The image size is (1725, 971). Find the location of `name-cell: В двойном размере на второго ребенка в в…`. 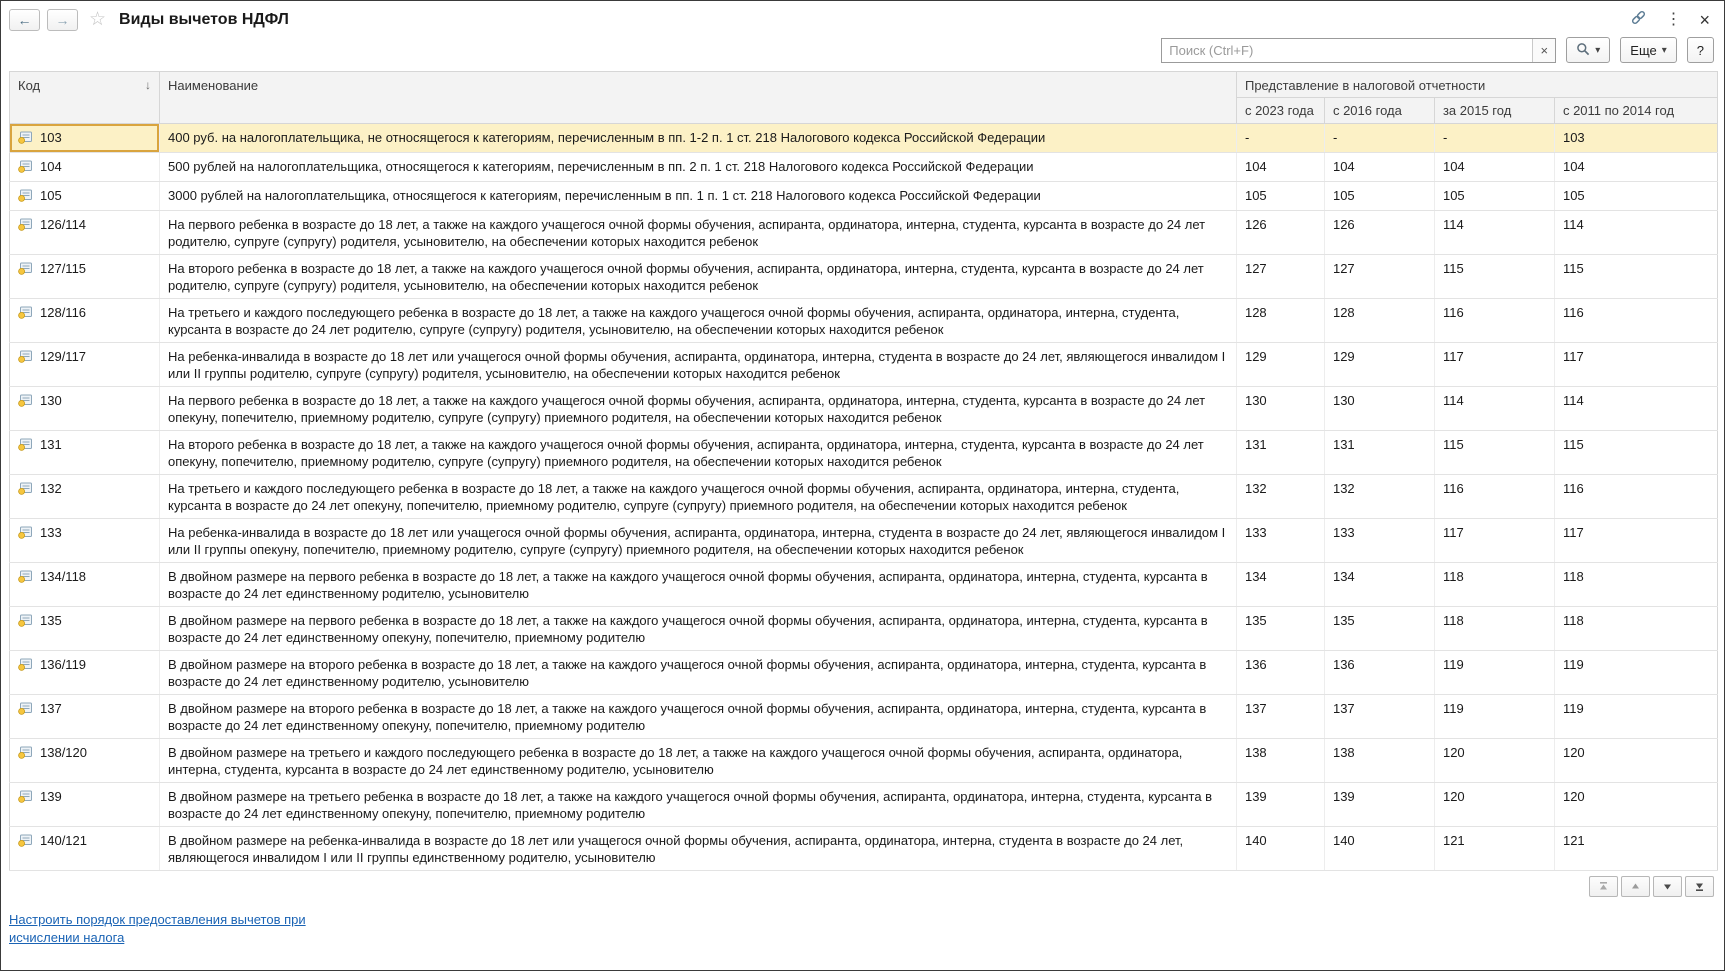

name-cell: В двойном размере на второго ребенка в в… is located at coordinates (698, 716).